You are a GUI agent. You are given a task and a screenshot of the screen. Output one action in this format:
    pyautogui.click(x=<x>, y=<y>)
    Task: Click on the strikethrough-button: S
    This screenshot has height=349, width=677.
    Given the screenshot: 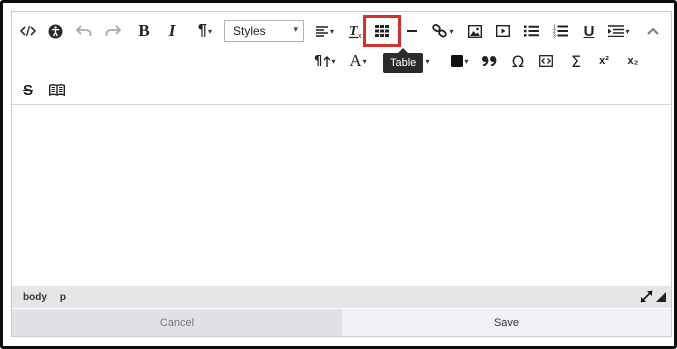 What is the action you would take?
    pyautogui.click(x=28, y=90)
    